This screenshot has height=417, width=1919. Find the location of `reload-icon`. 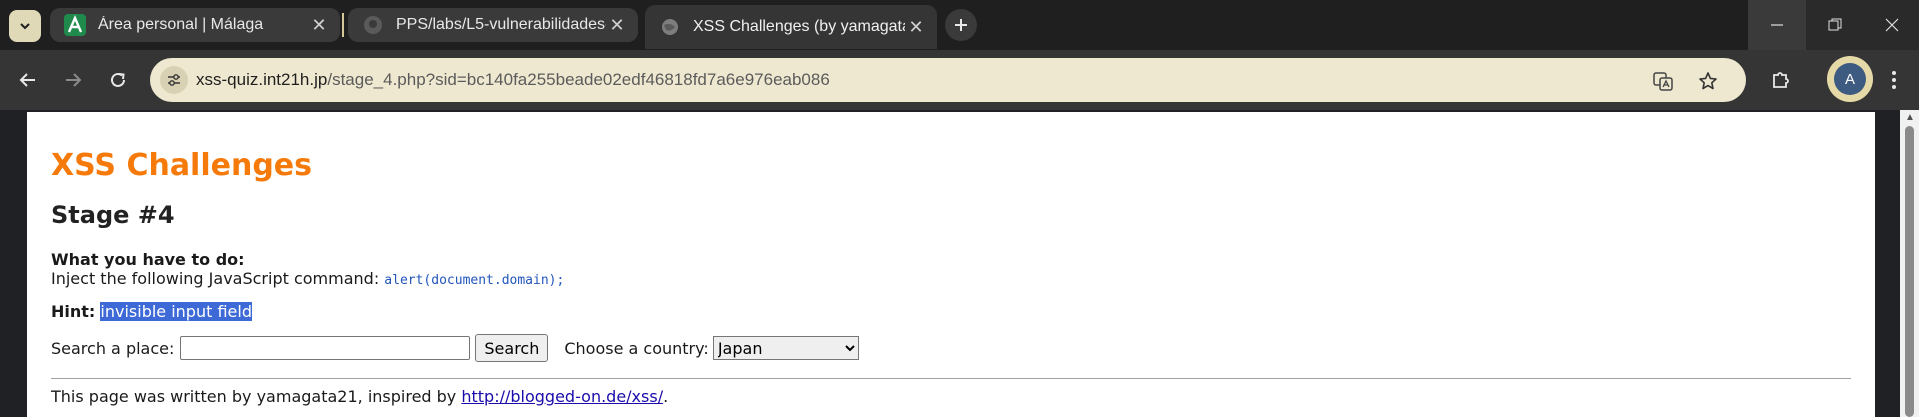

reload-icon is located at coordinates (118, 79).